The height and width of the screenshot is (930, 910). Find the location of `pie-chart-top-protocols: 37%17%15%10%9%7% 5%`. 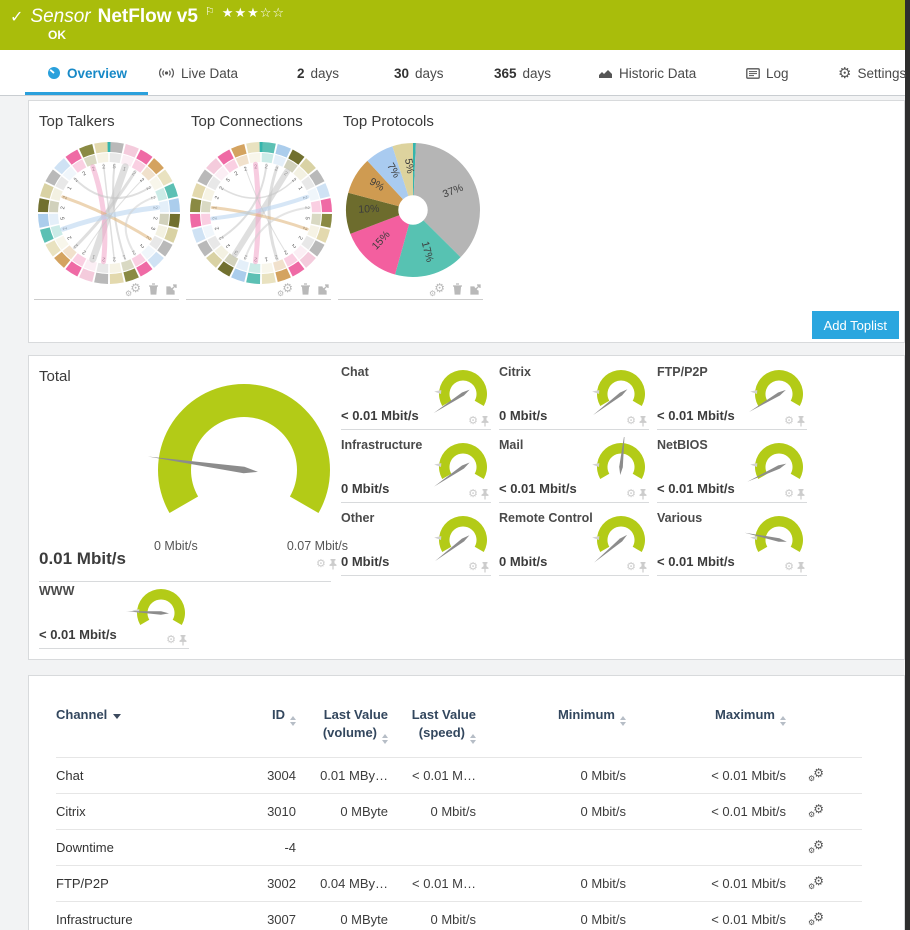

pie-chart-top-protocols: 37%17%15%10%9%7% 5% is located at coordinates (413, 213).